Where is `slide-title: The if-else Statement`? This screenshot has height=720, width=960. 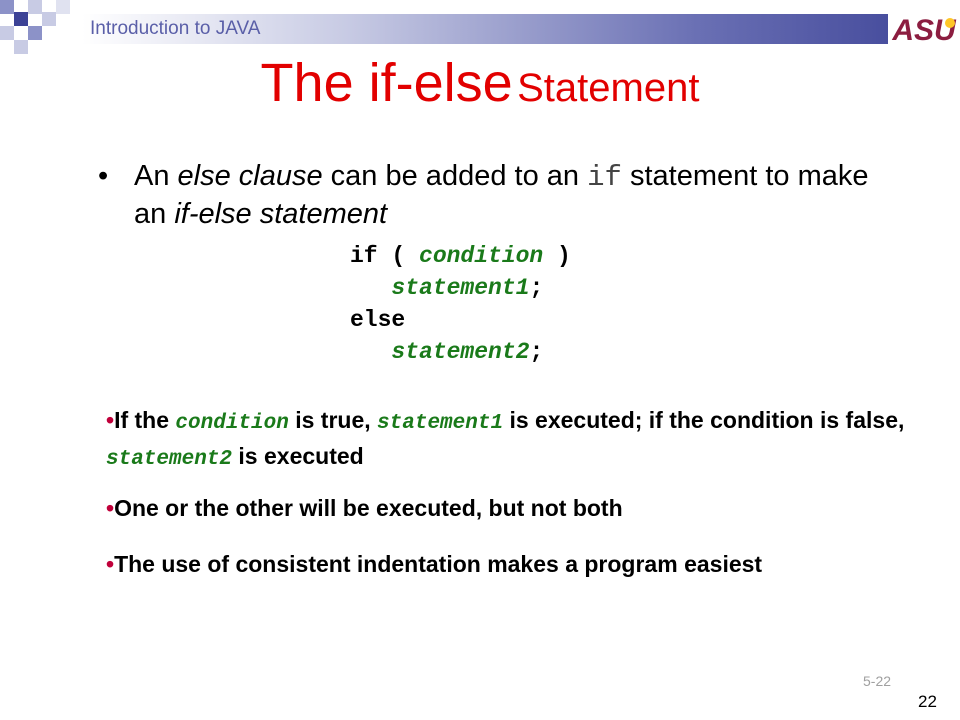
slide-title: The if-else Statement is located at coordinates (480, 83).